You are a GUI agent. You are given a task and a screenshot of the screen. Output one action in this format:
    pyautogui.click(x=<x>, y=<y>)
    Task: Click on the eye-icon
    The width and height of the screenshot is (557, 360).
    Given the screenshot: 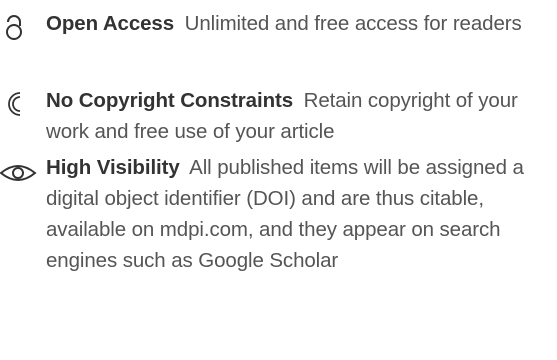 What is the action you would take?
    pyautogui.click(x=18, y=173)
    